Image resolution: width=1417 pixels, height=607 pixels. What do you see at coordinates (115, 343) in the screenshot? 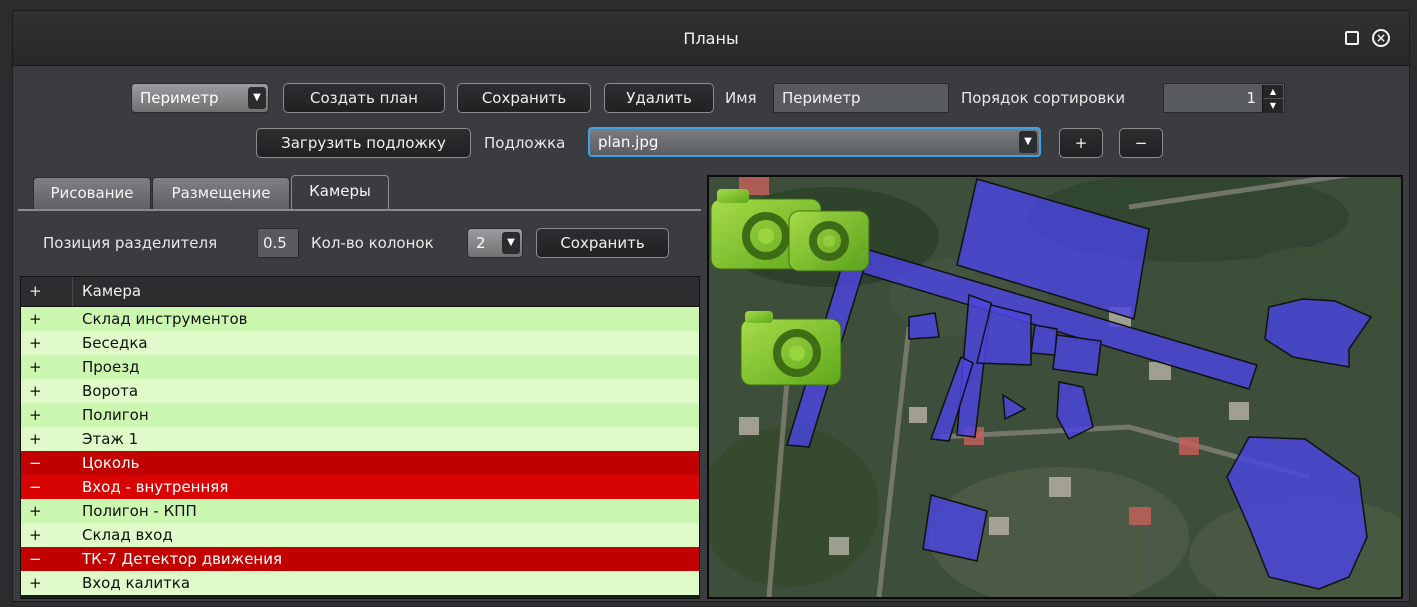
I see `camera-name: Беседка` at bounding box center [115, 343].